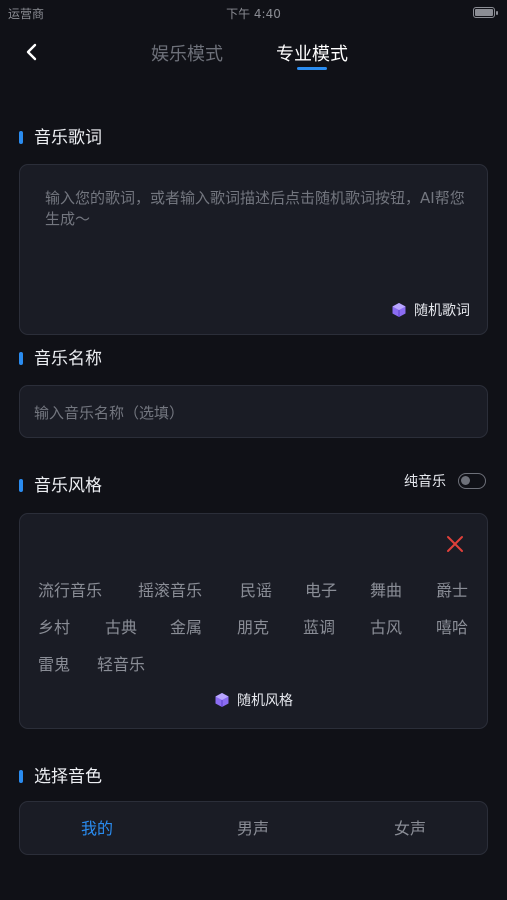 Image resolution: width=507 pixels, height=900 pixels. Describe the element at coordinates (410, 829) in the screenshot. I see `voice-tab-female: 女声` at that location.